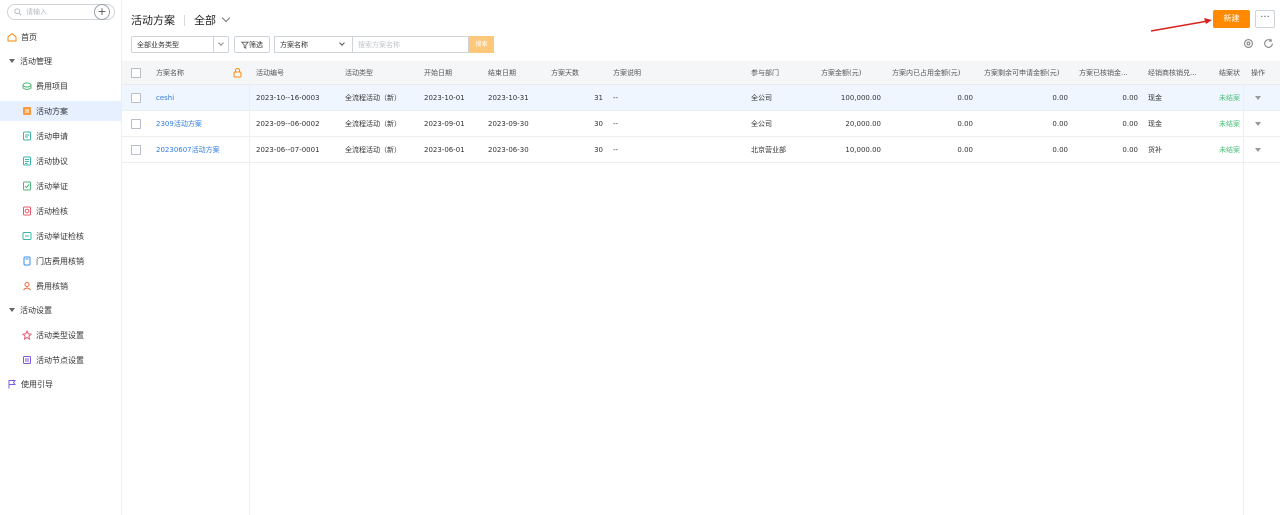 Image resolution: width=1280 pixels, height=515 pixels. Describe the element at coordinates (313, 44) in the screenshot. I see `search-field-select: 方案名称` at that location.